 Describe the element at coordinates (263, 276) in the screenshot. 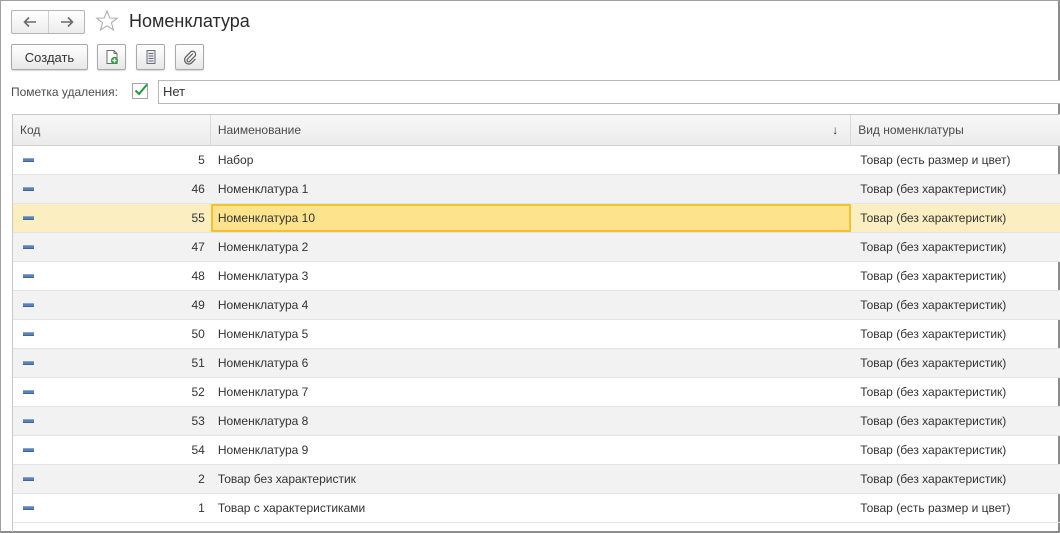

I see `cell-name: Номенклатура 3` at that location.